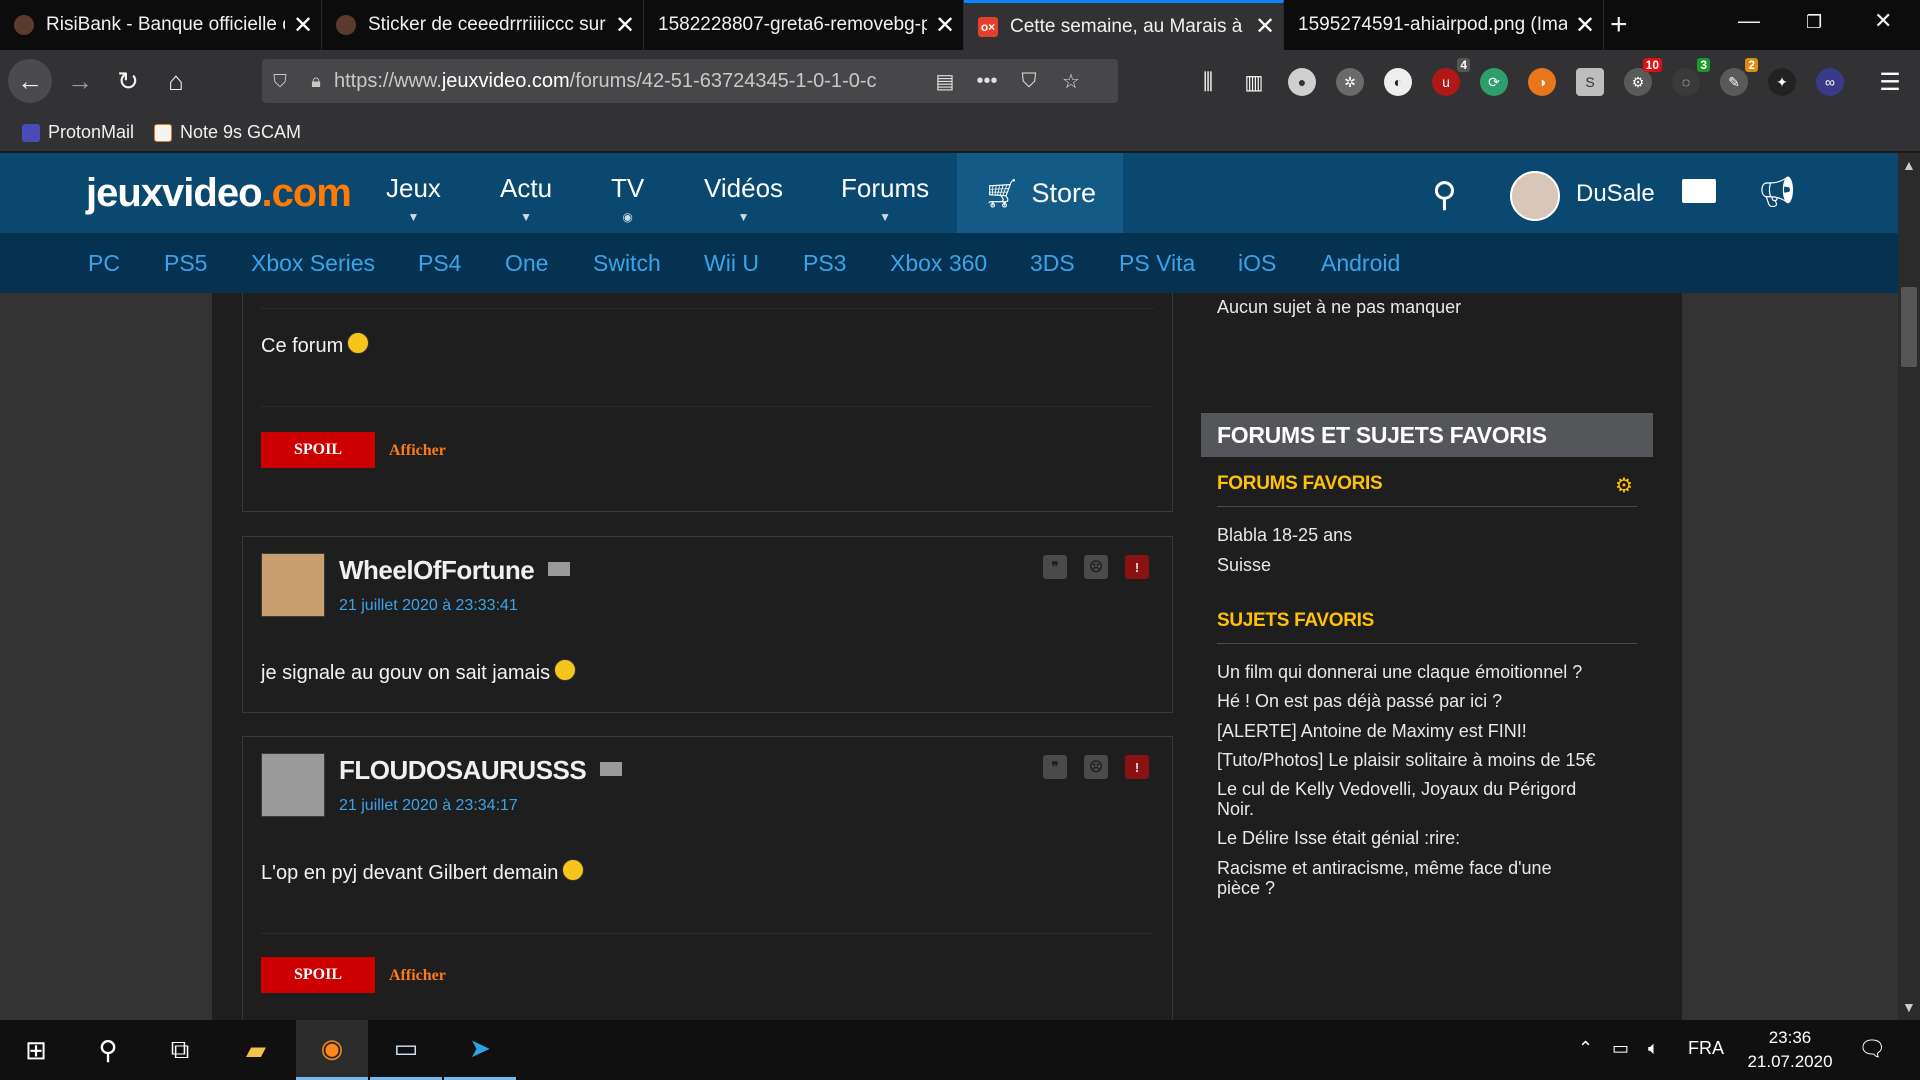  What do you see at coordinates (227, 132) in the screenshot?
I see `bookmark-note9s: Note 9s GCAM` at bounding box center [227, 132].